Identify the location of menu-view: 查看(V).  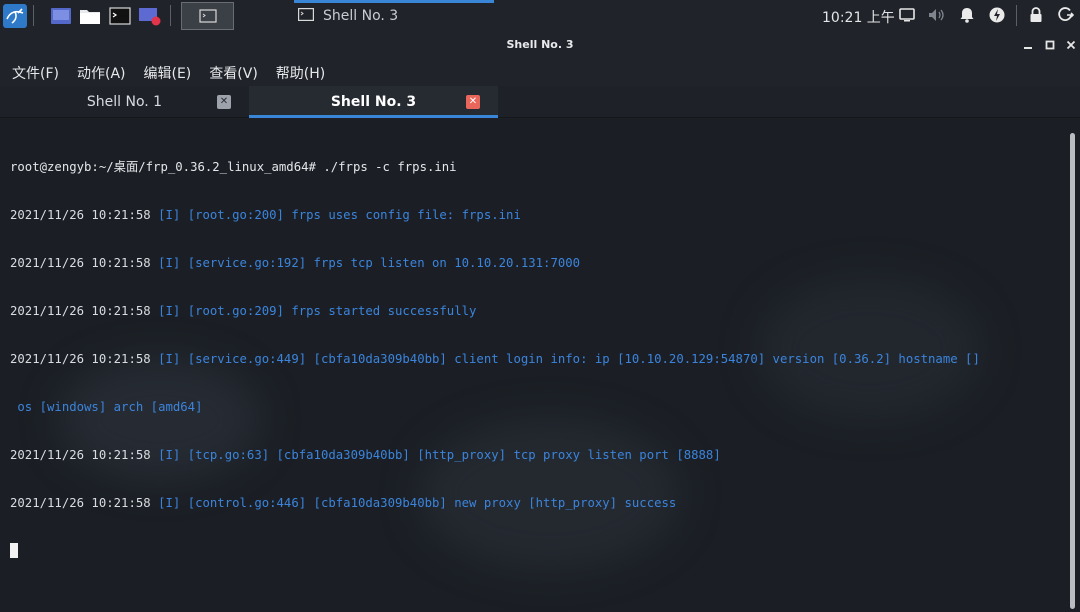
(233, 73).